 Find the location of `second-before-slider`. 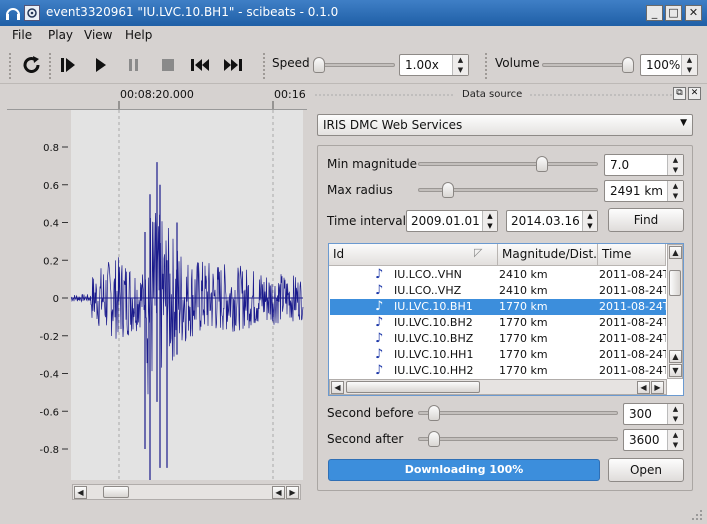

second-before-slider is located at coordinates (518, 413).